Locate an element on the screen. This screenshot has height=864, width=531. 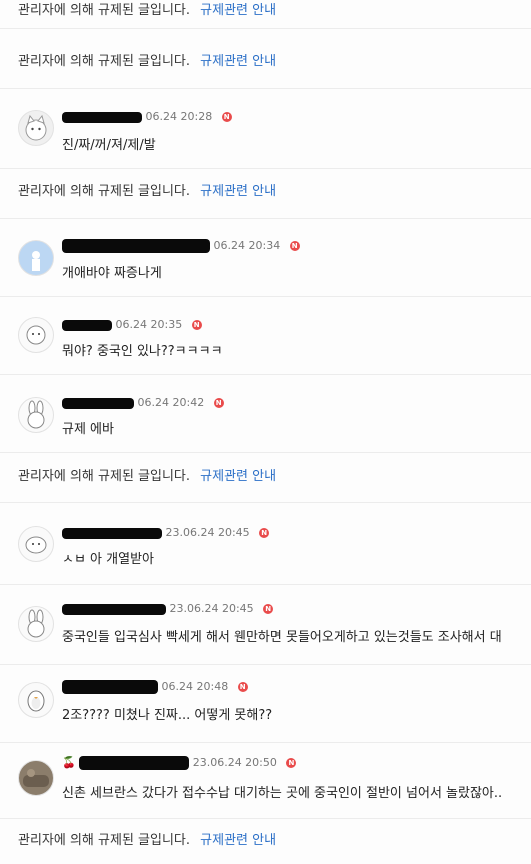
comment-meta: 06.24 20:35 N is located at coordinates (132, 324).